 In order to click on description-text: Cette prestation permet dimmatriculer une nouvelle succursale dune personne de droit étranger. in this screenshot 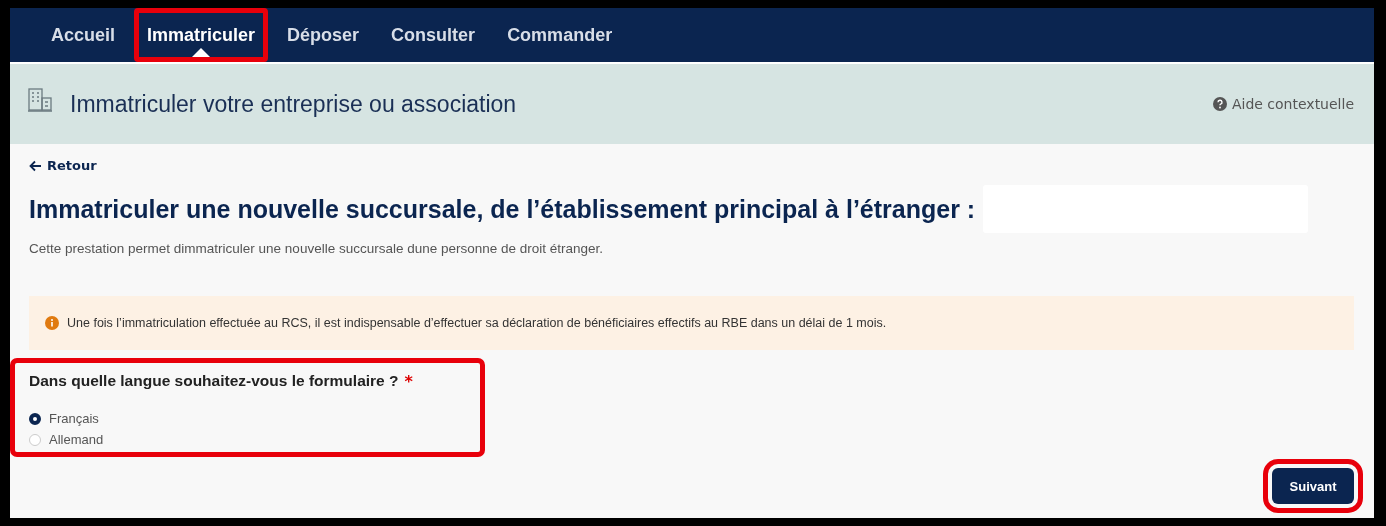, I will do `click(317, 248)`.